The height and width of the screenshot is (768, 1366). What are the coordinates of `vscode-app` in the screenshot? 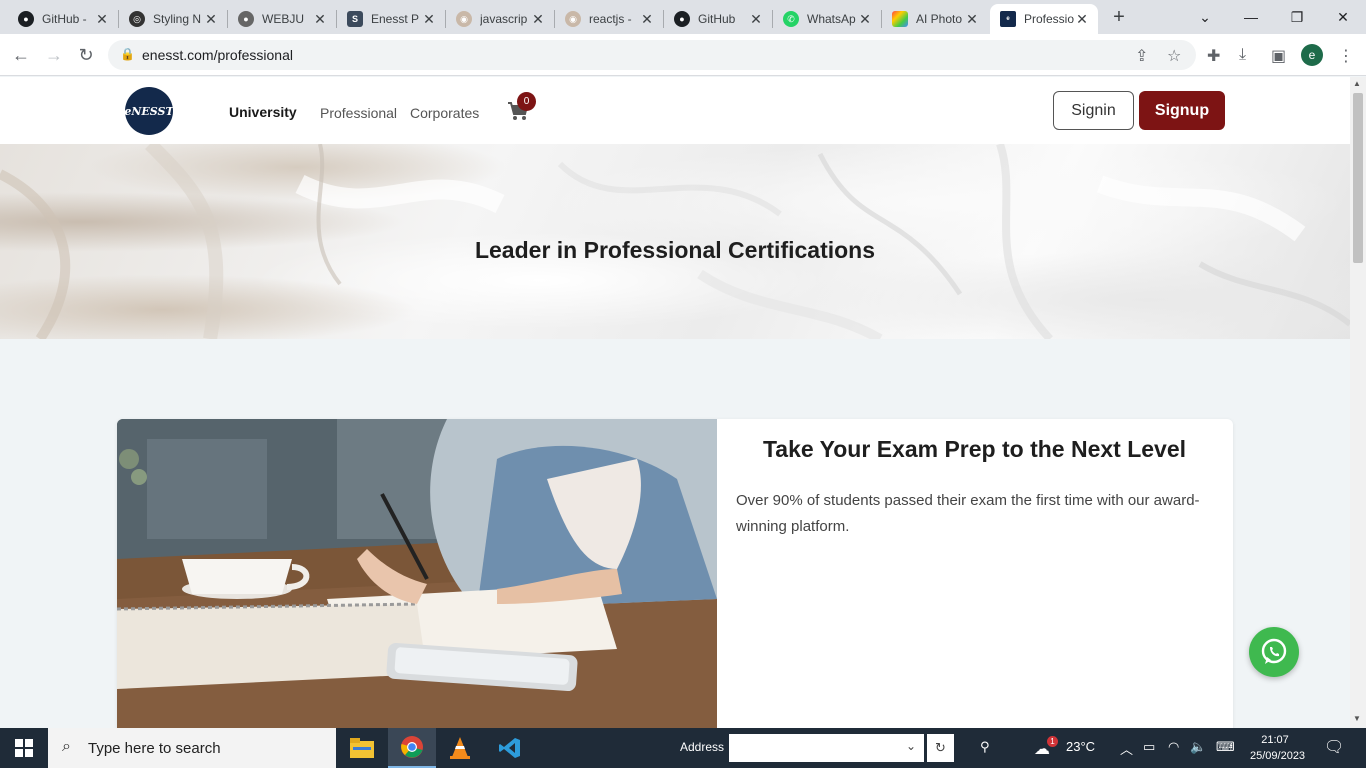 It's located at (510, 748).